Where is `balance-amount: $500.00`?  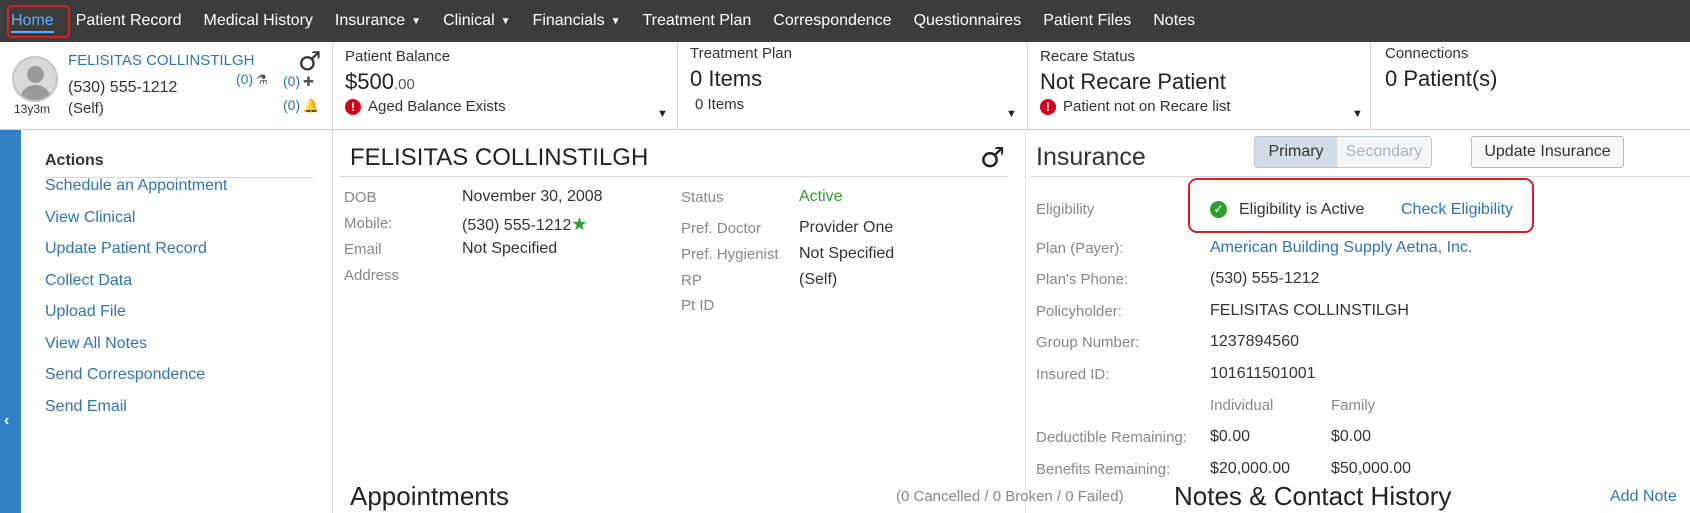
balance-amount: $500.00 is located at coordinates (380, 82).